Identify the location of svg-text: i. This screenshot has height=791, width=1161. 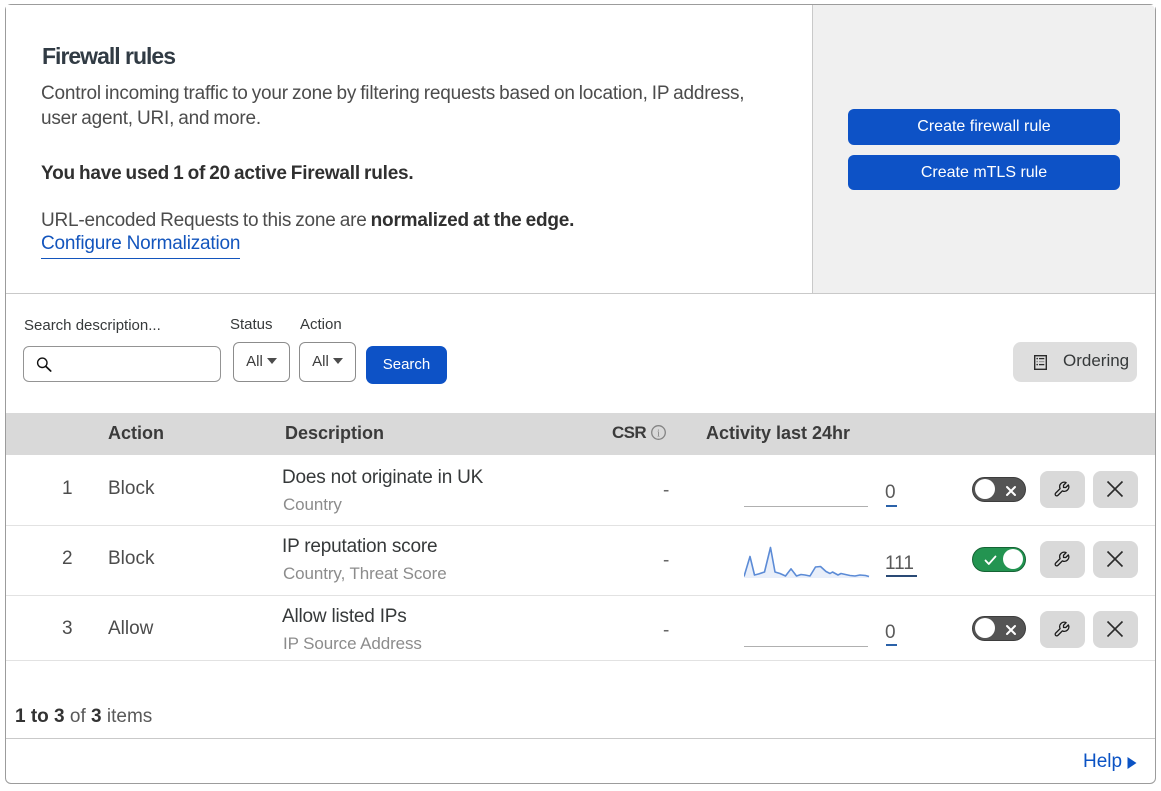
(658, 433).